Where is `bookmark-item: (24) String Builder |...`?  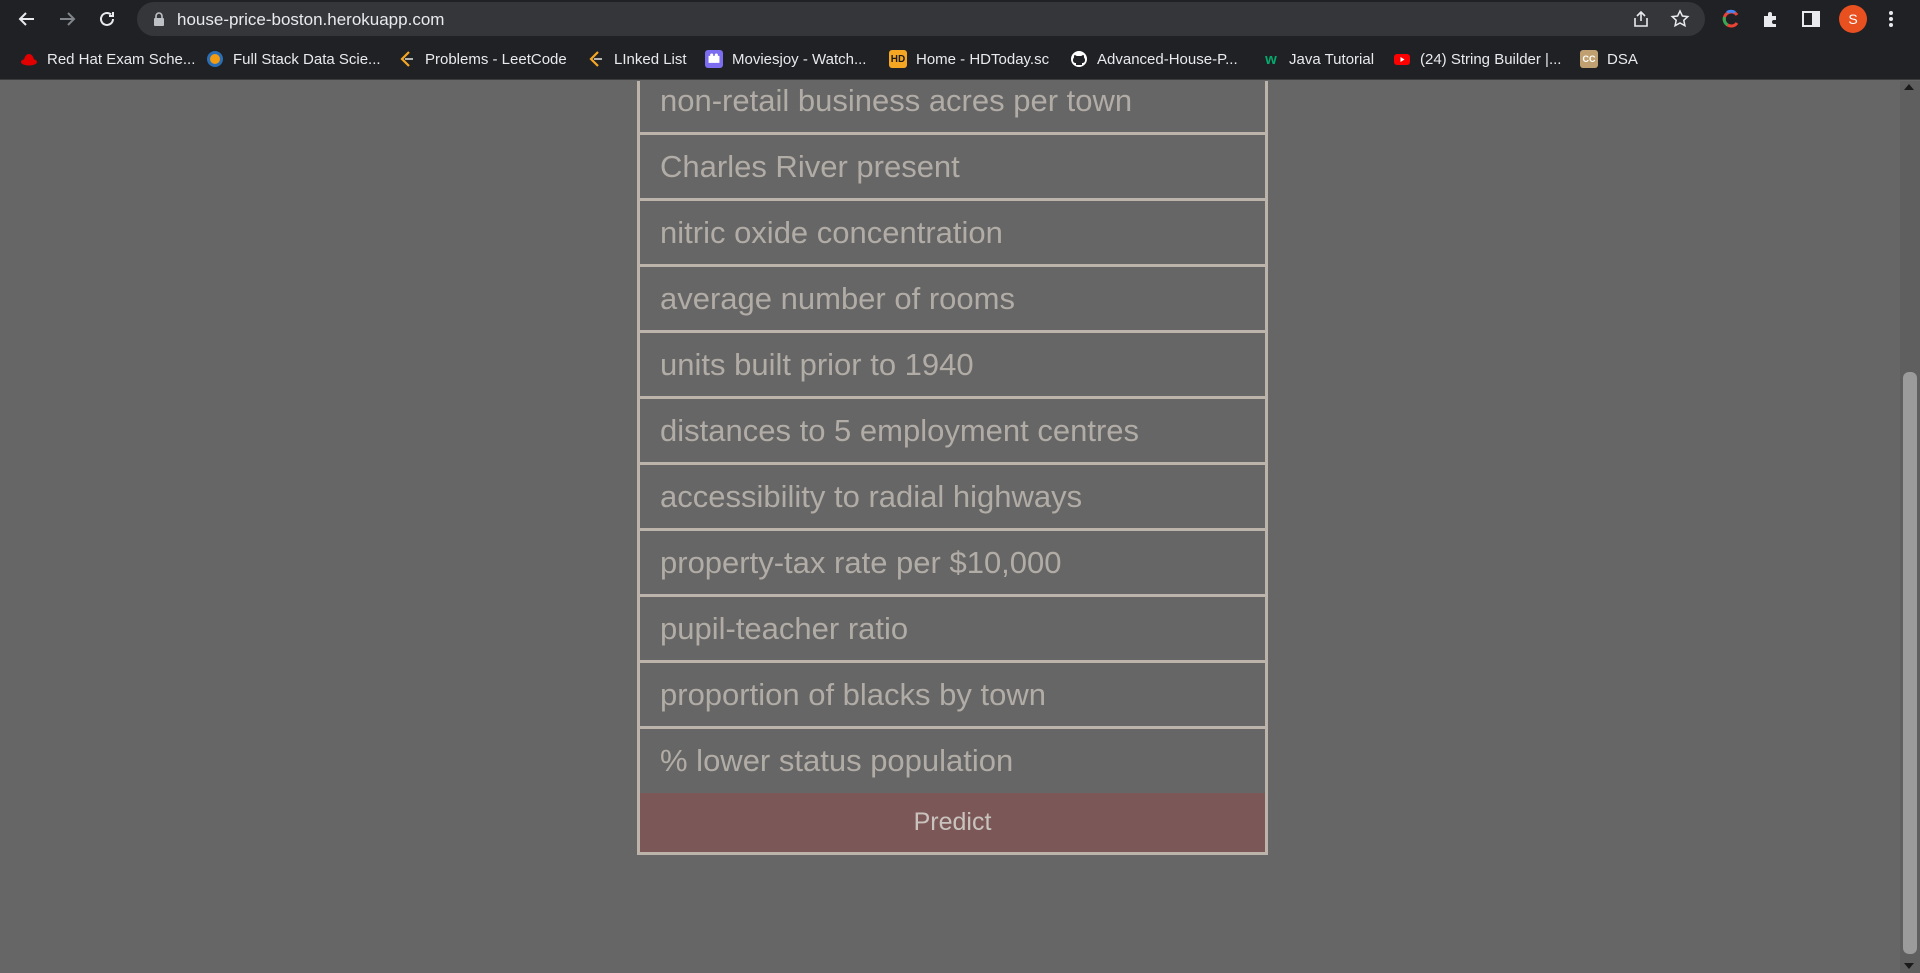 bookmark-item: (24) String Builder |... is located at coordinates (1477, 59).